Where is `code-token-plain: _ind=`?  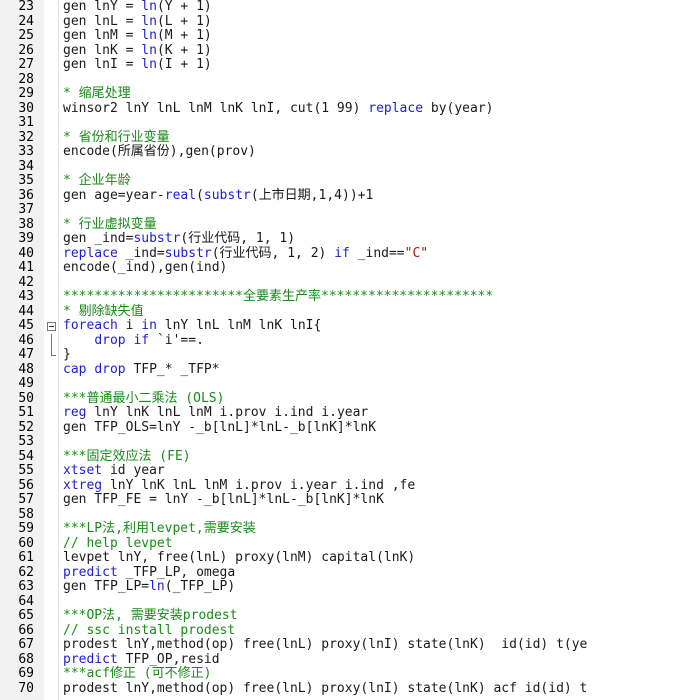
code-token-plain: _ind= is located at coordinates (141, 253).